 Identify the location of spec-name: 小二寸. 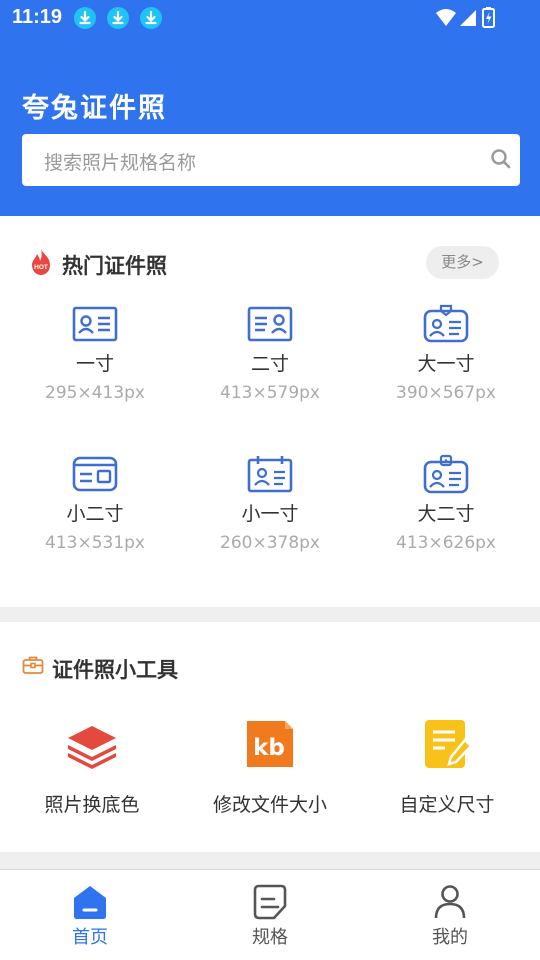
(95, 514).